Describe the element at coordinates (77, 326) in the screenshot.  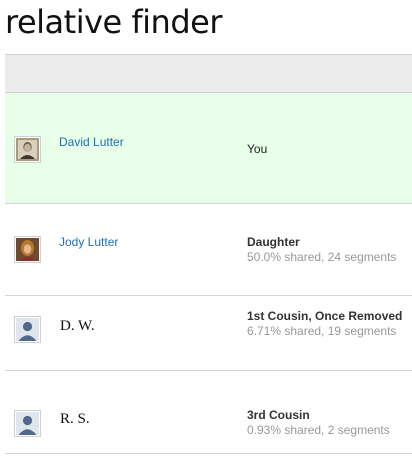
I see `relative-name: D. W.` at that location.